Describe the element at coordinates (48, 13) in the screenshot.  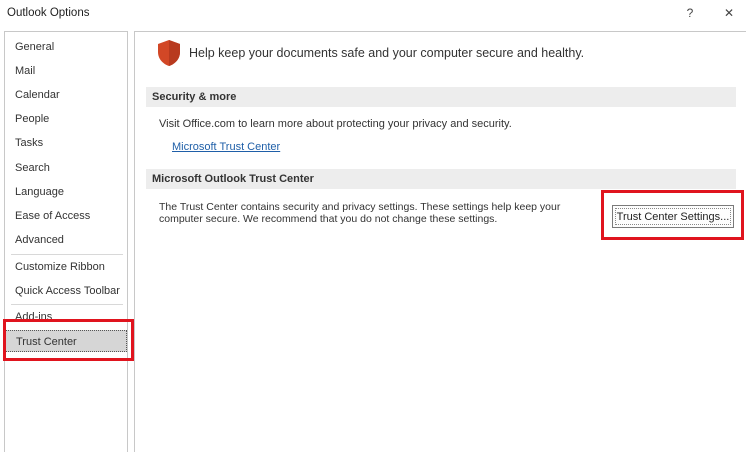
I see `window-title: Outlook Options` at that location.